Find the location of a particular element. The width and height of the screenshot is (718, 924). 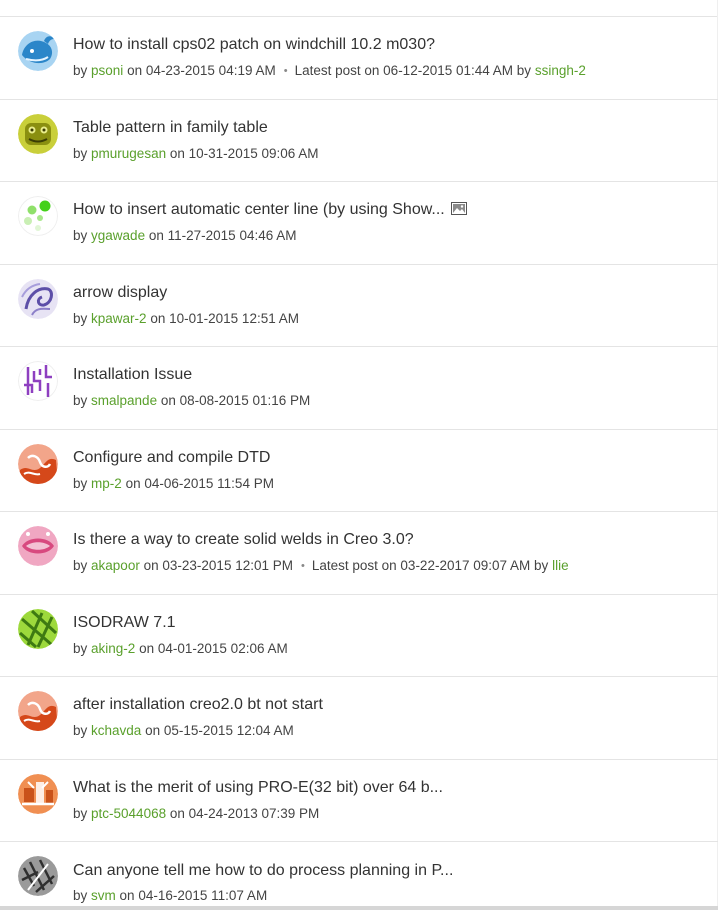

thread-title: ISODRAW 7.1 is located at coordinates (124, 623).